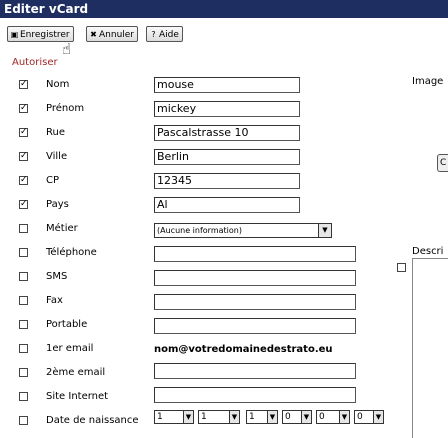 This screenshot has height=438, width=448. I want to click on field-label: Date de naissance, so click(92, 420).